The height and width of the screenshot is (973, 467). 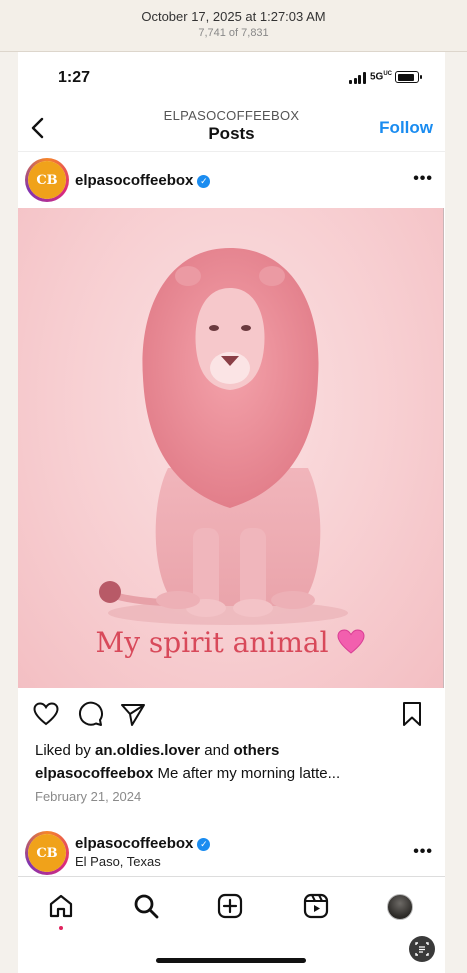 What do you see at coordinates (88, 796) in the screenshot?
I see `post-date: February 21, 2024` at bounding box center [88, 796].